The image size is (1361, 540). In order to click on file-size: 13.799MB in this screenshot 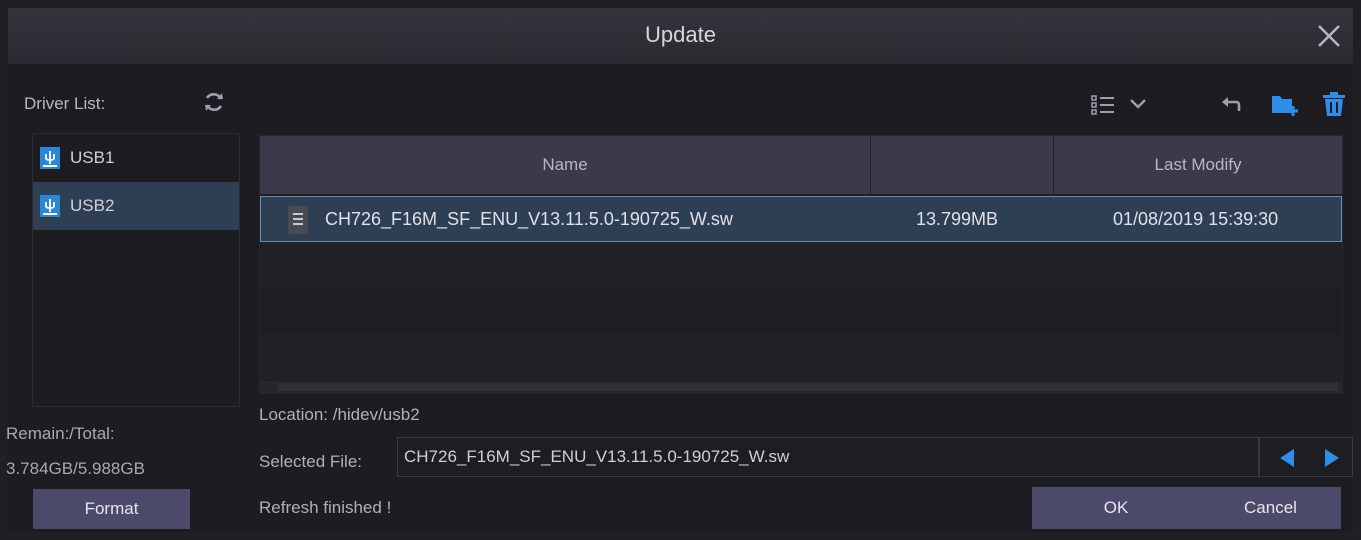, I will do `click(957, 218)`.